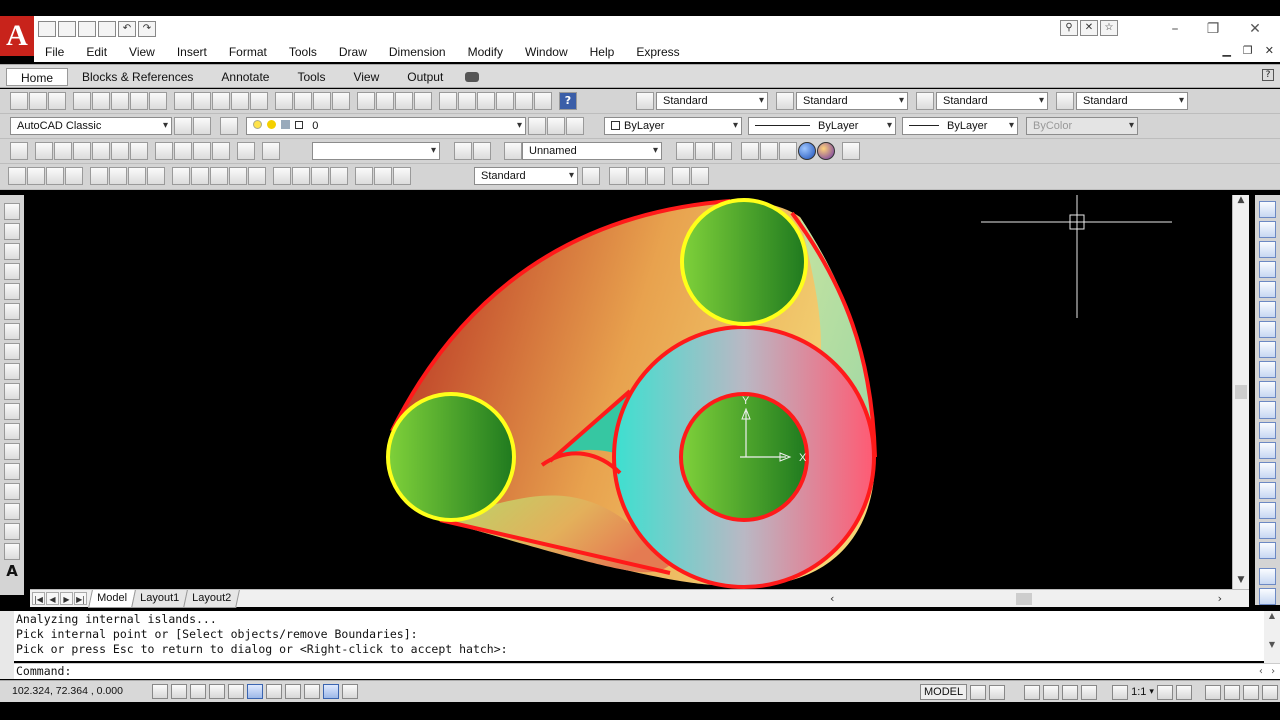 This screenshot has height=720, width=1280. What do you see at coordinates (1272, 615) in the screenshot?
I see `command-scroll-up-icon: ▲` at bounding box center [1272, 615].